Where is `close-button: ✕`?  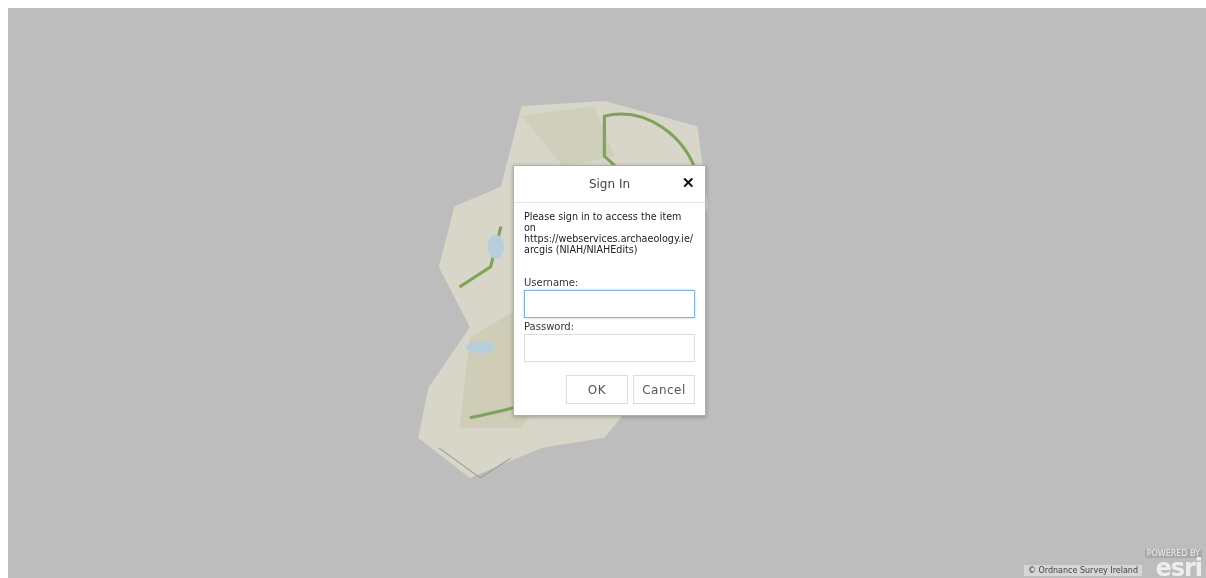
close-button: ✕ is located at coordinates (688, 183).